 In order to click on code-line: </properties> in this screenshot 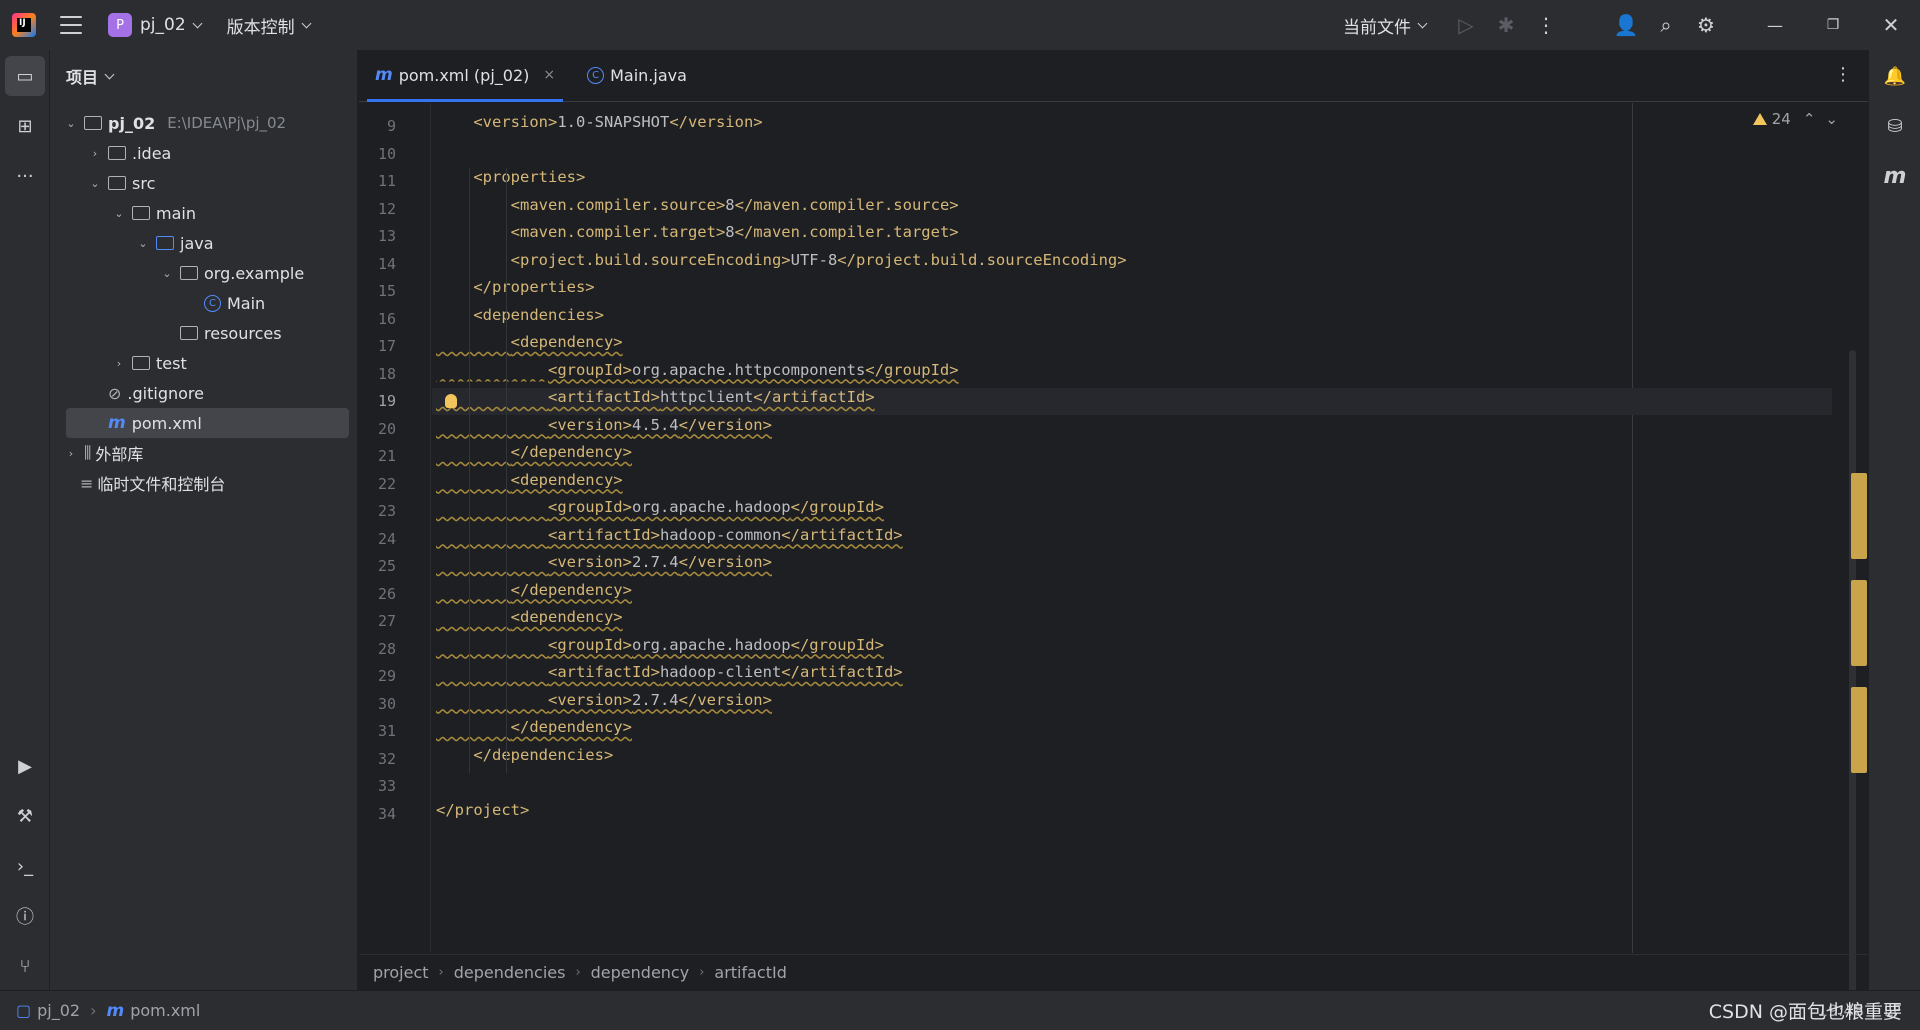, I will do `click(1132, 291)`.